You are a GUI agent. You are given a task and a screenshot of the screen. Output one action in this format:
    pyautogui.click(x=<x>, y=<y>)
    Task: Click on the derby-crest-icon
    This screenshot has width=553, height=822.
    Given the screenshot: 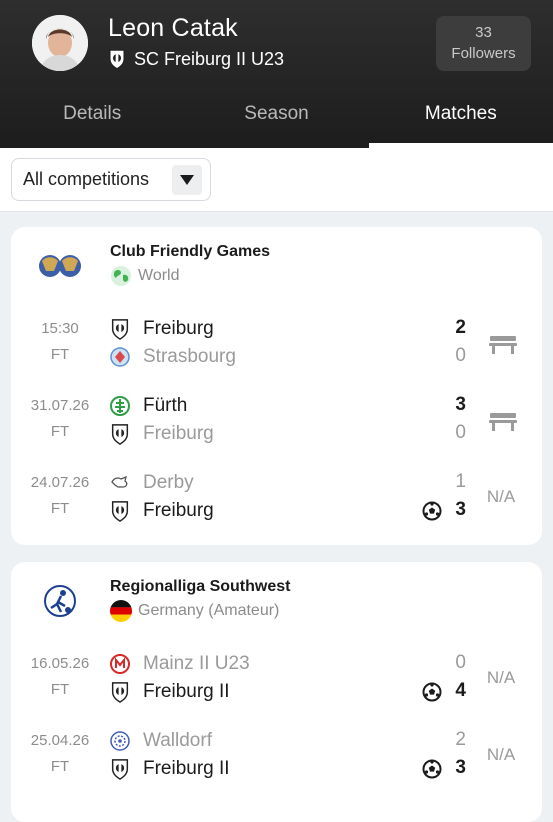 What is the action you would take?
    pyautogui.click(x=119, y=481)
    